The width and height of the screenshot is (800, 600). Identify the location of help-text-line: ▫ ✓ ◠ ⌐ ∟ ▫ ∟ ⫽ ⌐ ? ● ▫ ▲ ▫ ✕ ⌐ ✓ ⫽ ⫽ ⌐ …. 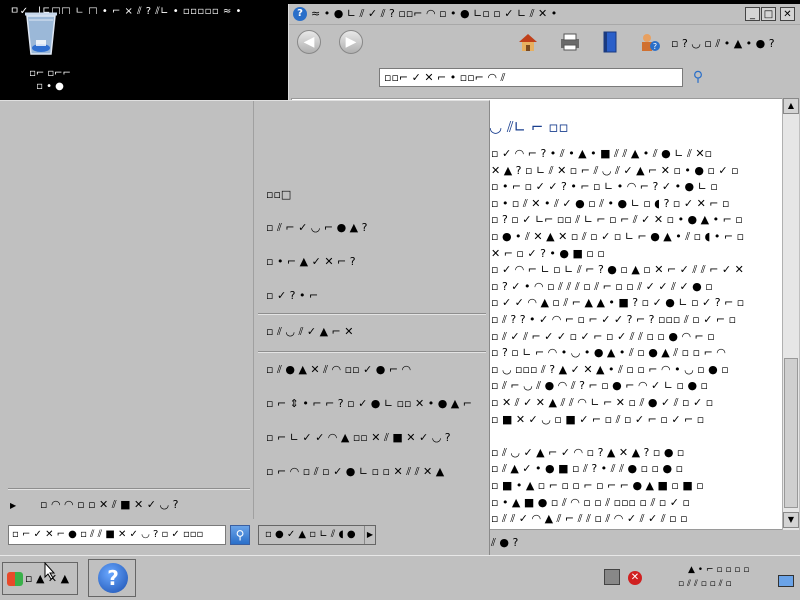
(617, 270).